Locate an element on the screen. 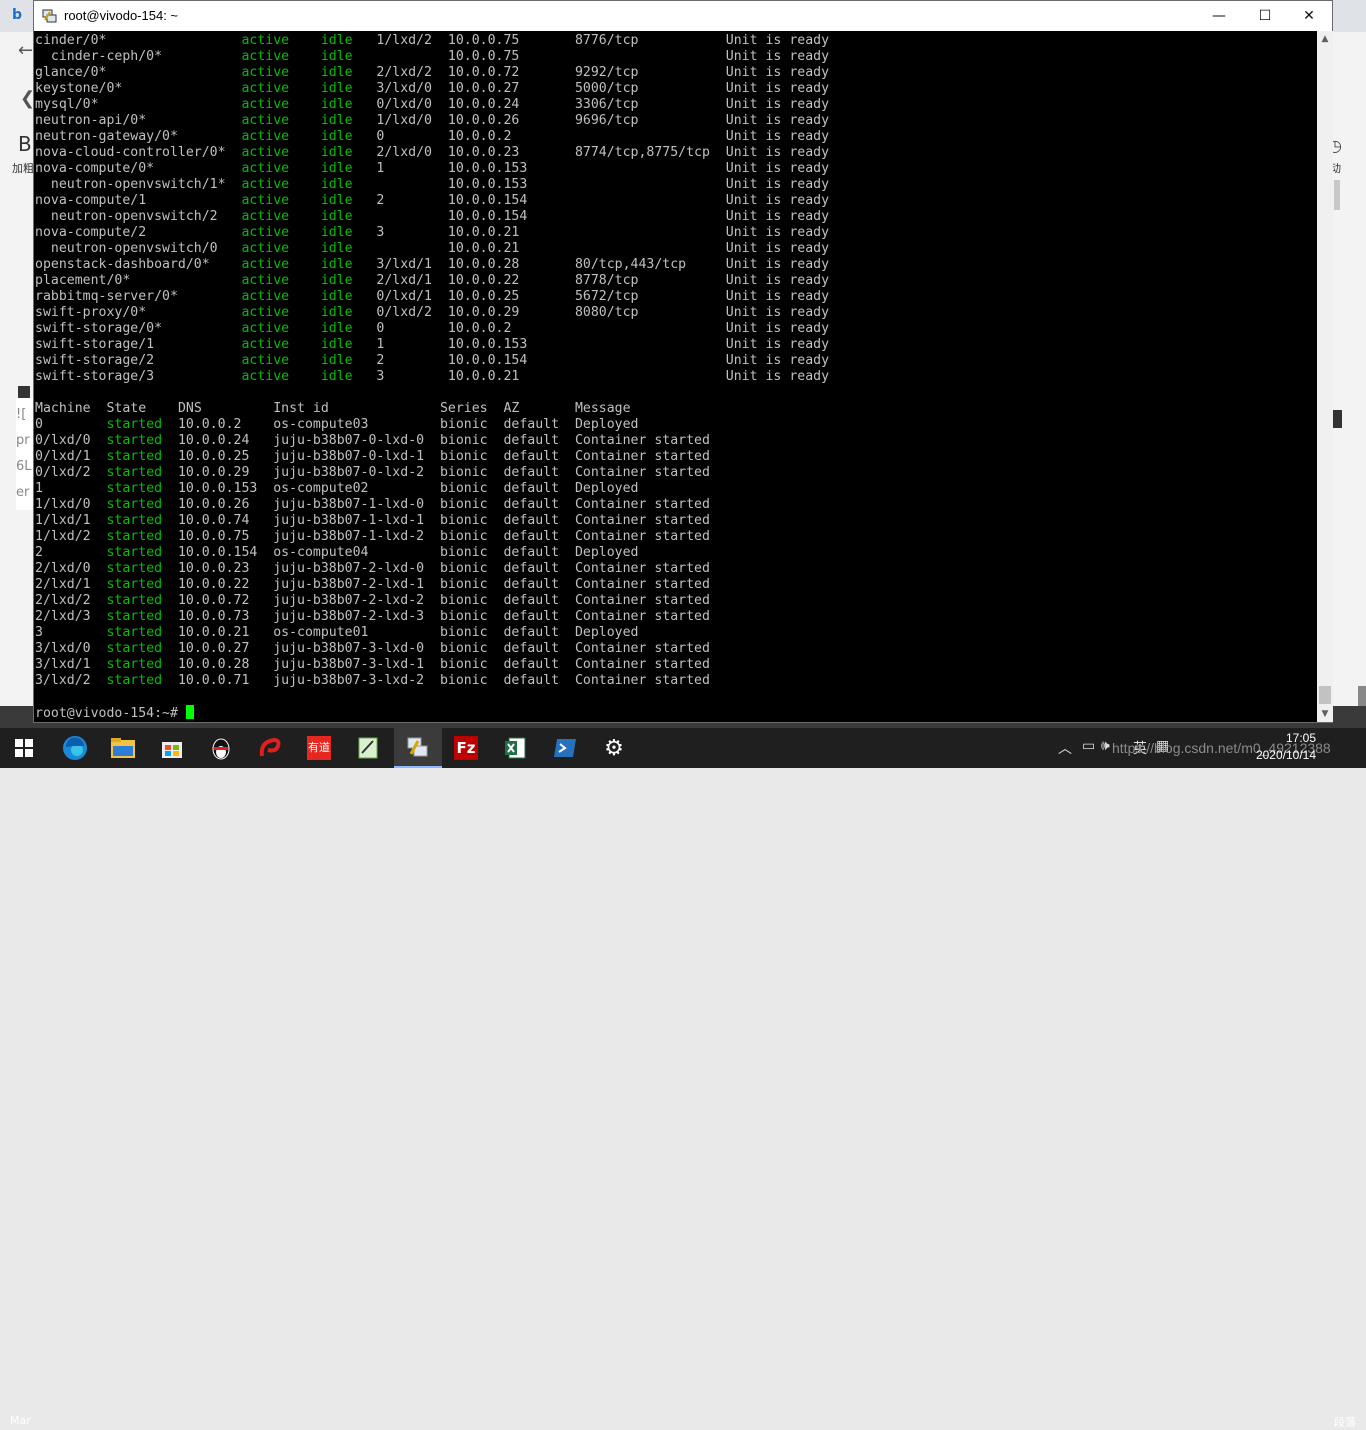  unit-name: swift-proxy/0* is located at coordinates (138, 312).